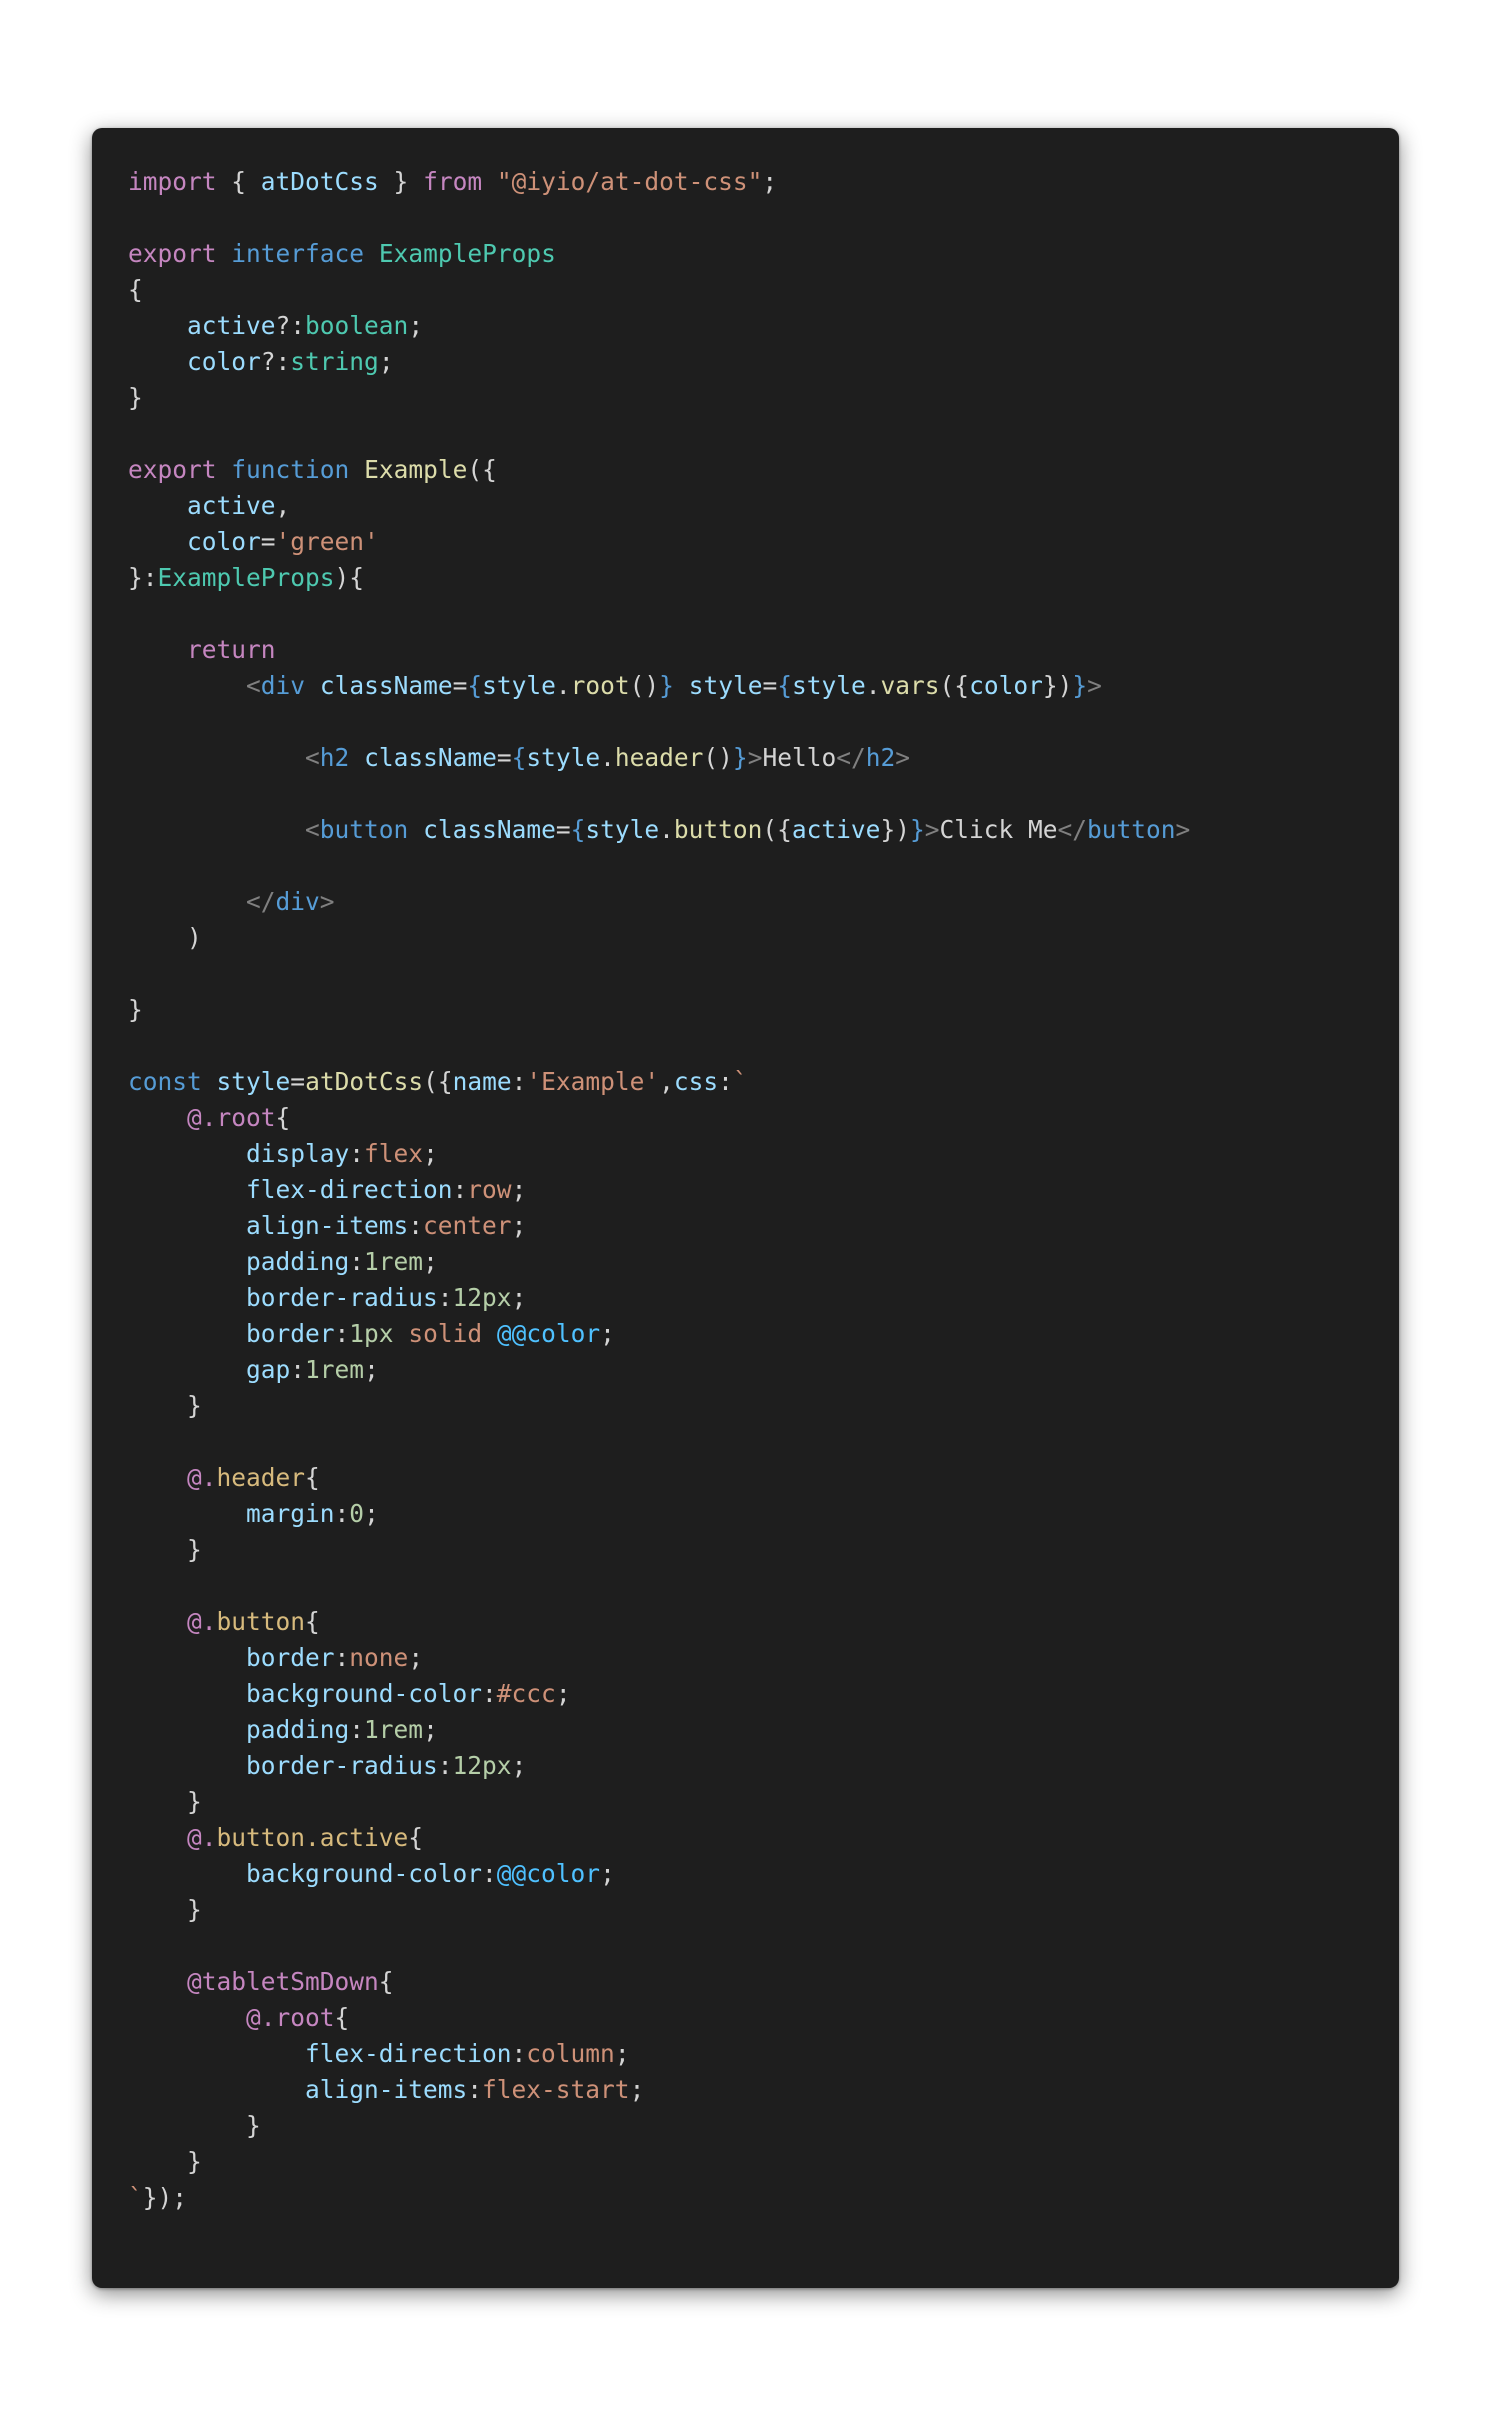 This screenshot has width=1492, height=2416. Describe the element at coordinates (357, 325) in the screenshot. I see `code-token: boolean` at that location.